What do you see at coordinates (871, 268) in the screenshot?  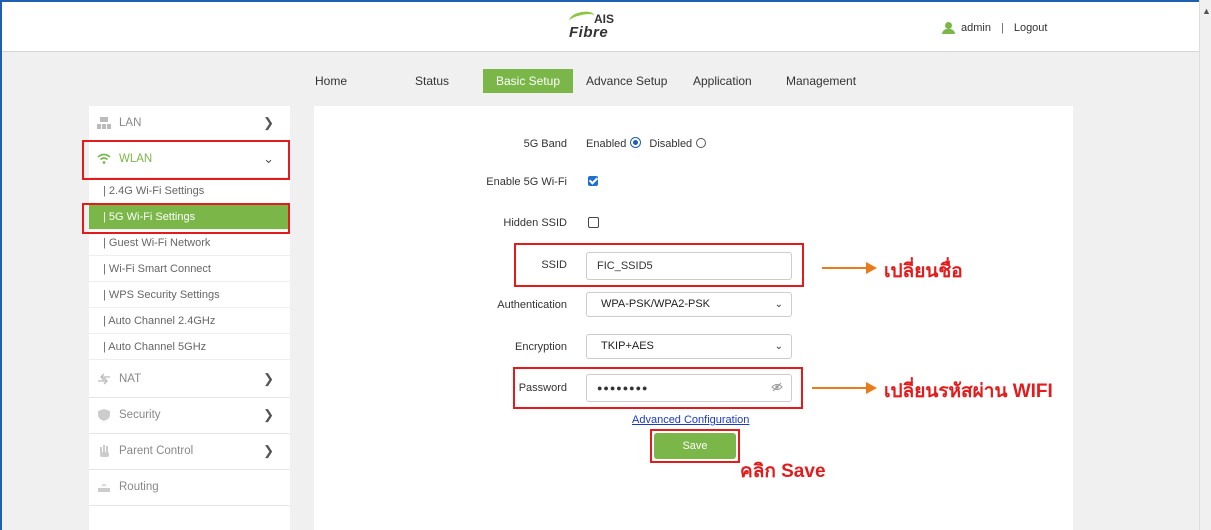 I see `ssid-arrow-head-icon` at bounding box center [871, 268].